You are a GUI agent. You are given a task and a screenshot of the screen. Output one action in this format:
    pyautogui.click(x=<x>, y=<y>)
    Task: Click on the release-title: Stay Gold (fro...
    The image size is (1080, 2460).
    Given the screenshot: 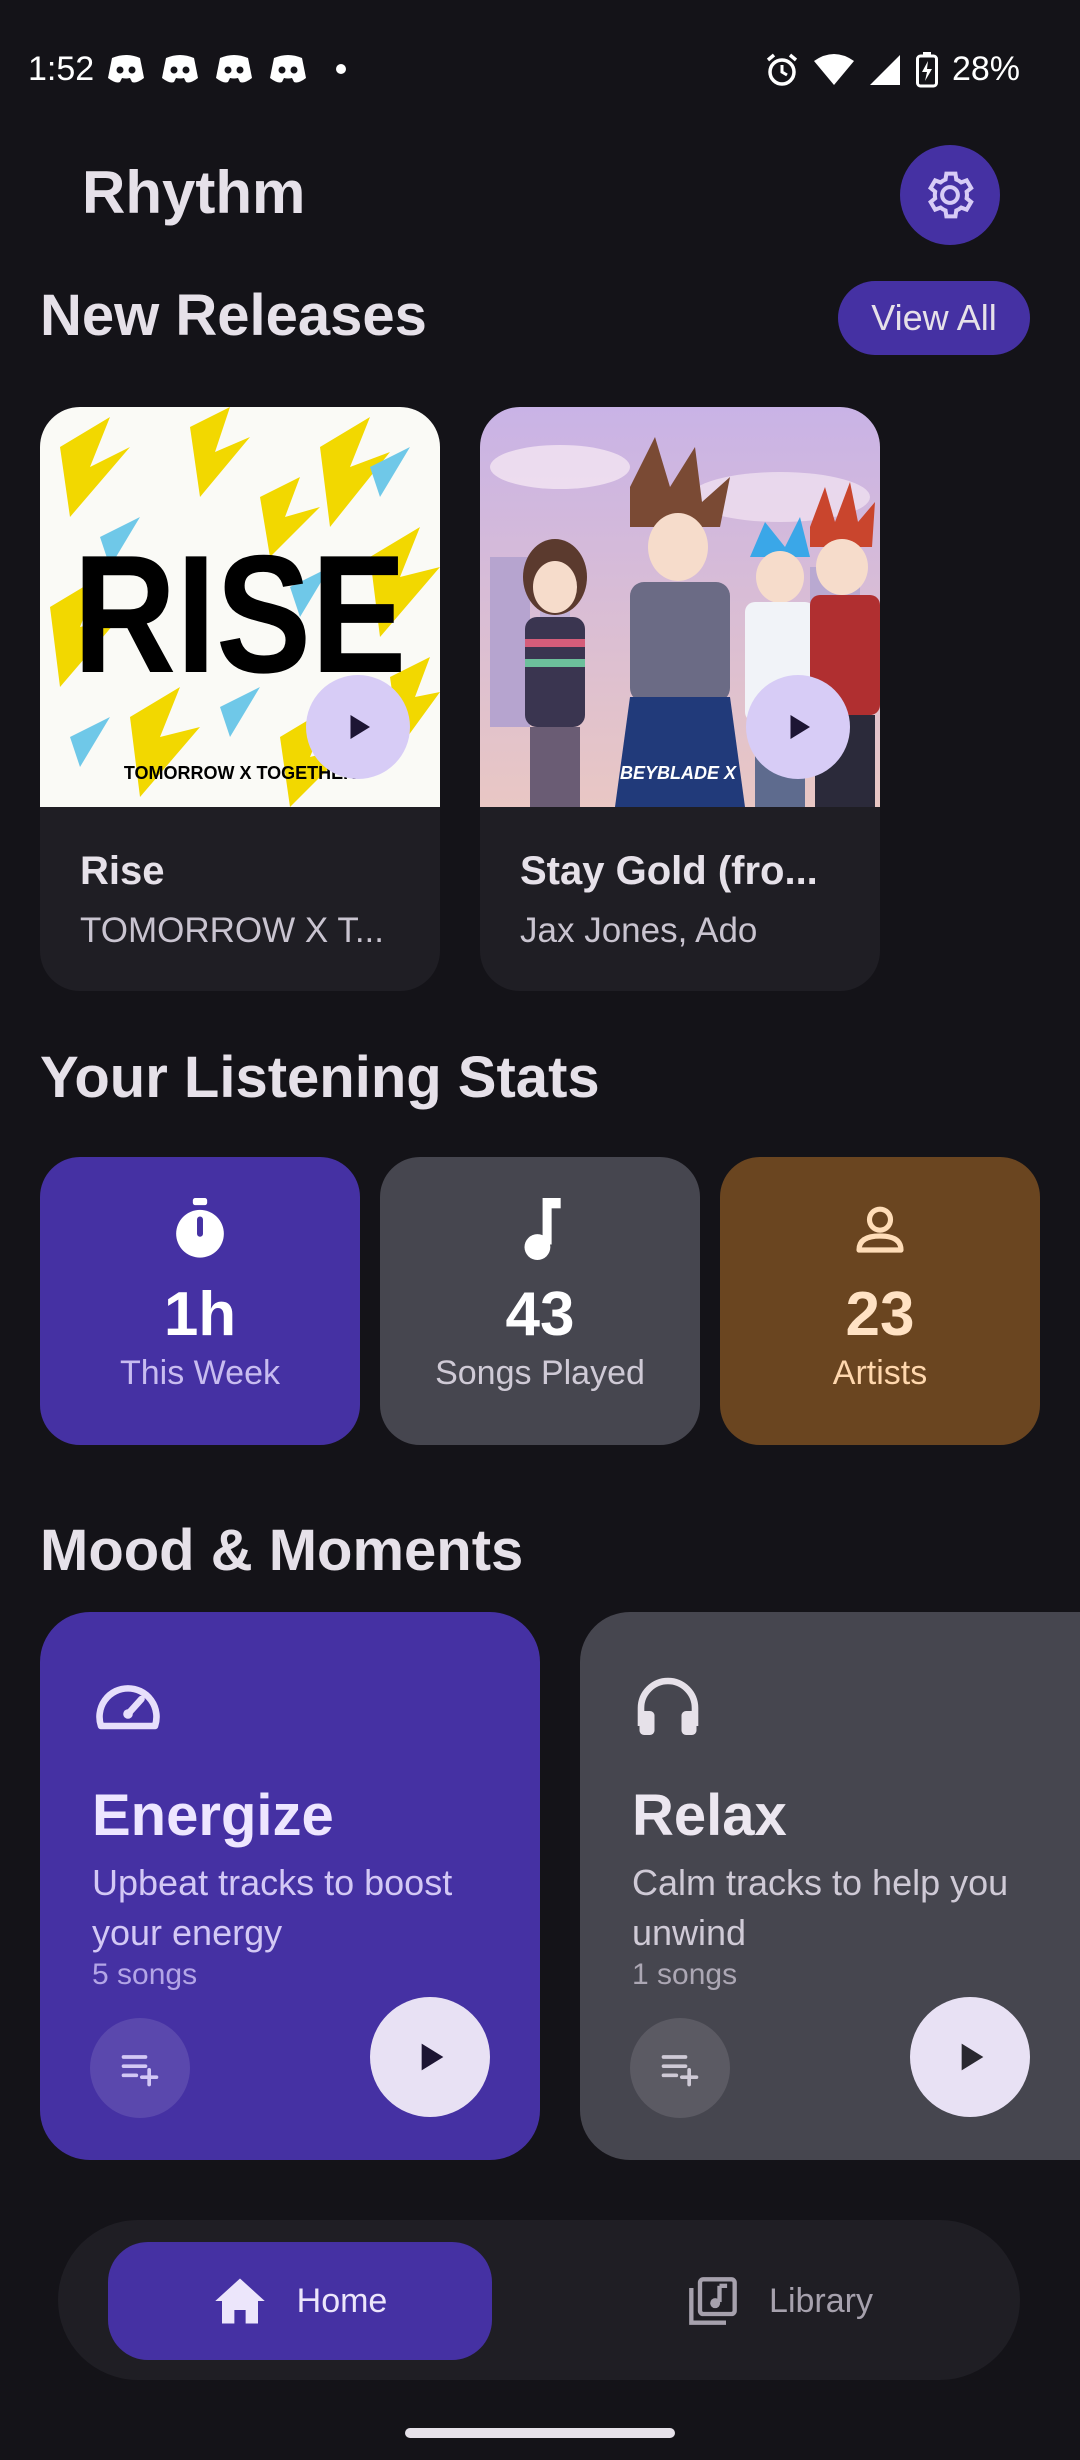 What is the action you would take?
    pyautogui.click(x=669, y=871)
    